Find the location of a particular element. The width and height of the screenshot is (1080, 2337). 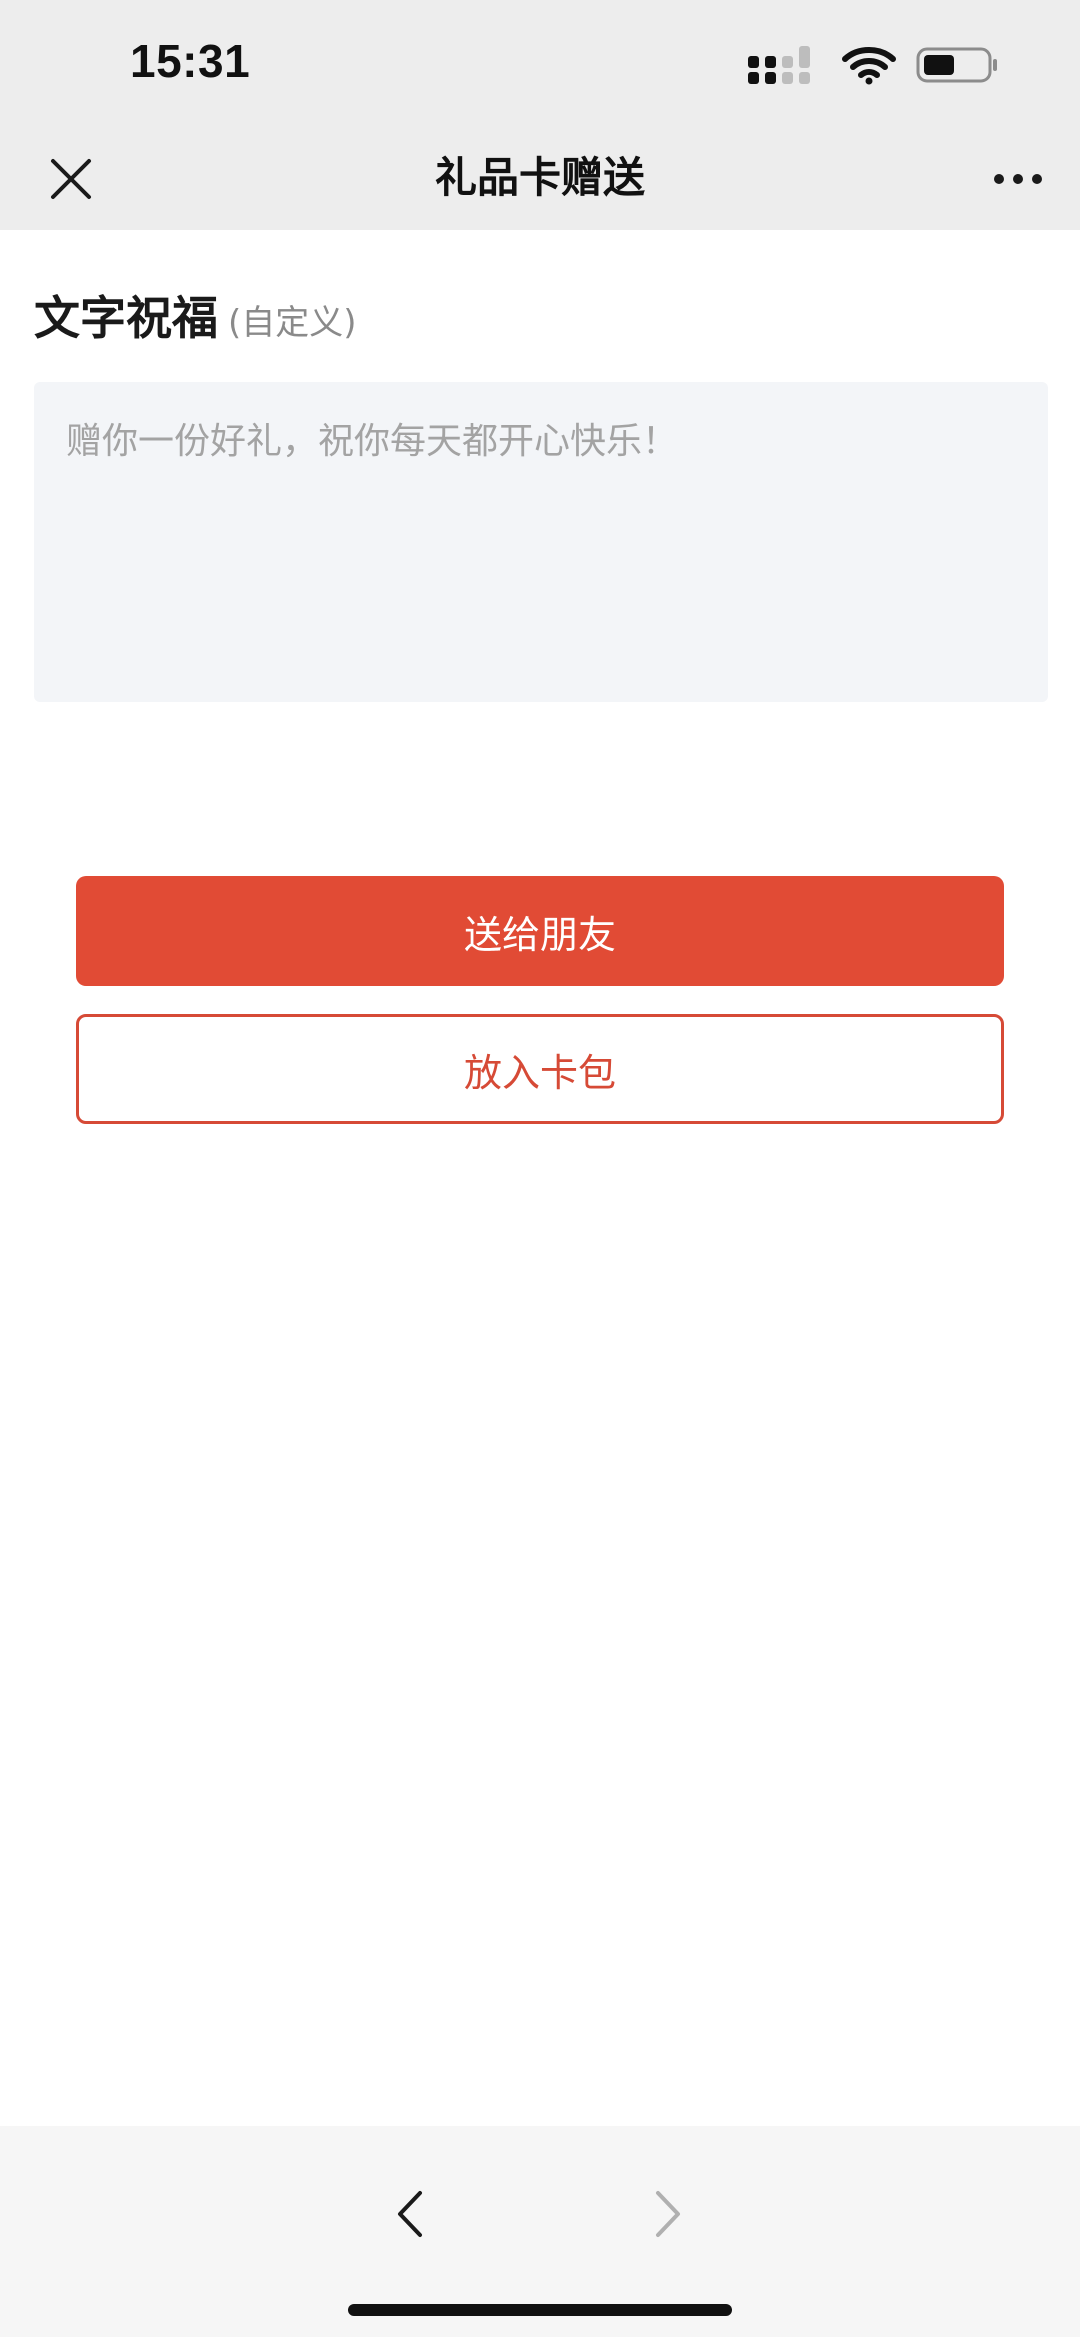

signal-icon is located at coordinates (779, 65).